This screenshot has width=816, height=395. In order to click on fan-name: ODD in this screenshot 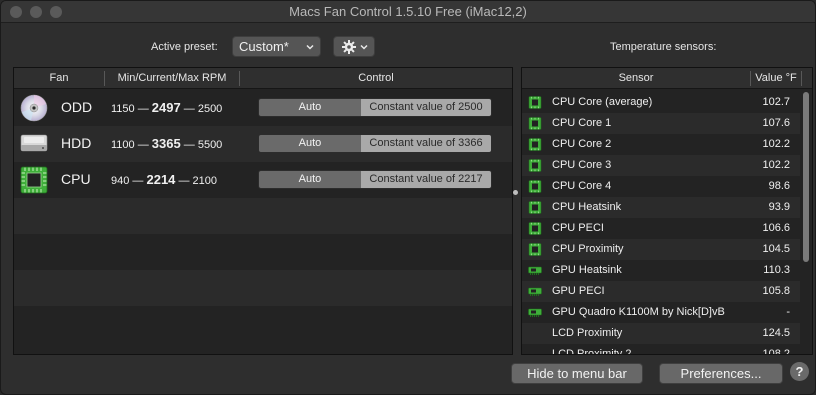, I will do `click(77, 107)`.